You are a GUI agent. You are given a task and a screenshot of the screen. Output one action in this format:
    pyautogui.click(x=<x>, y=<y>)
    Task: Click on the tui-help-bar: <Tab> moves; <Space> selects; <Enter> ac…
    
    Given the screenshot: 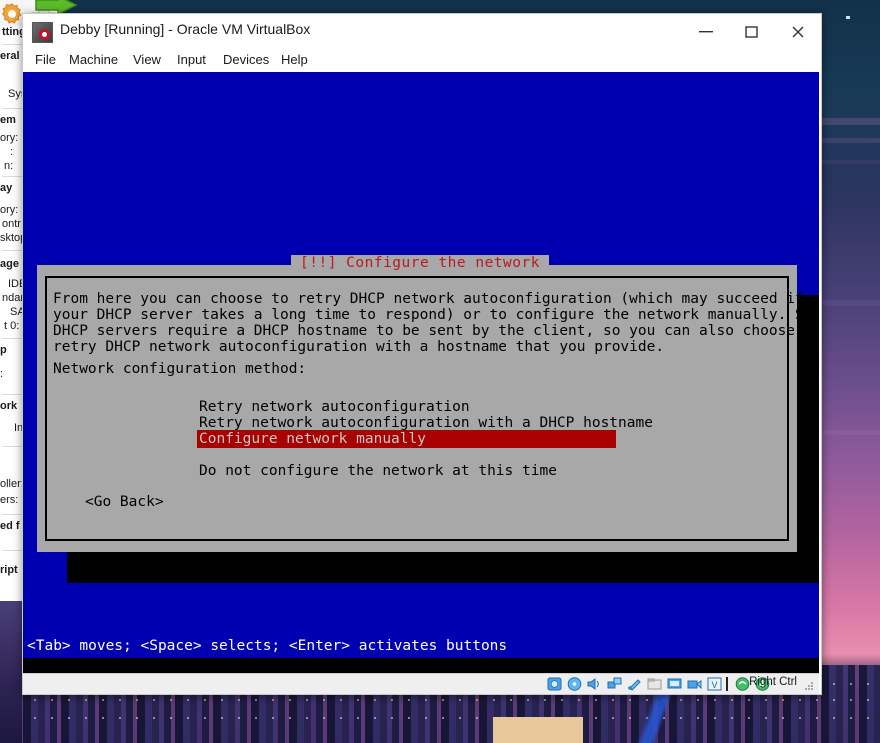 What is the action you would take?
    pyautogui.click(x=421, y=647)
    